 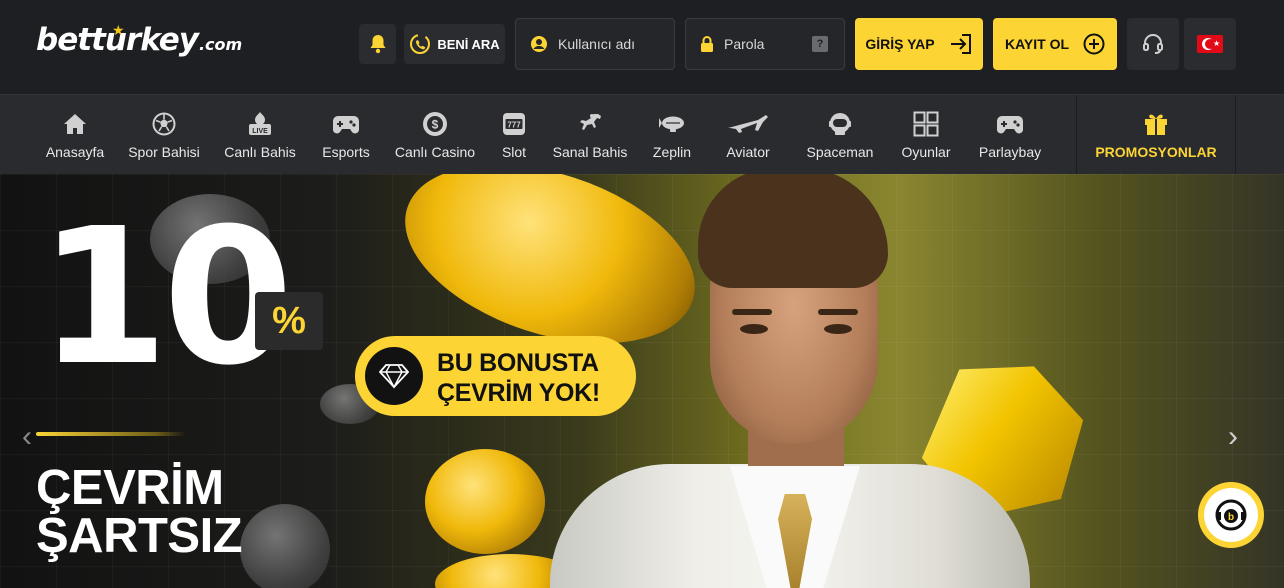 What do you see at coordinates (518, 393) in the screenshot?
I see `pill-line-2: ÇEVRİM YOK!` at bounding box center [518, 393].